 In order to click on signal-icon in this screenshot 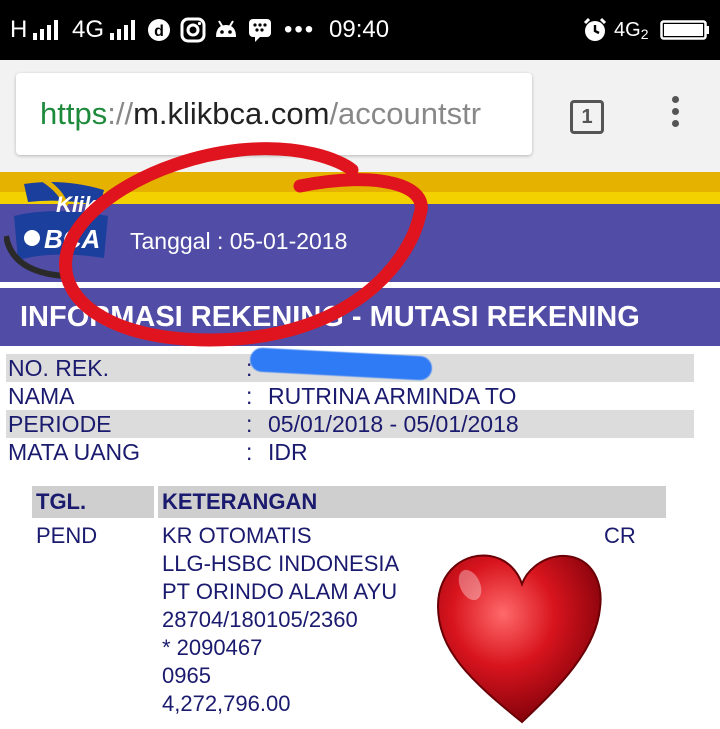, I will do `click(46, 30)`.